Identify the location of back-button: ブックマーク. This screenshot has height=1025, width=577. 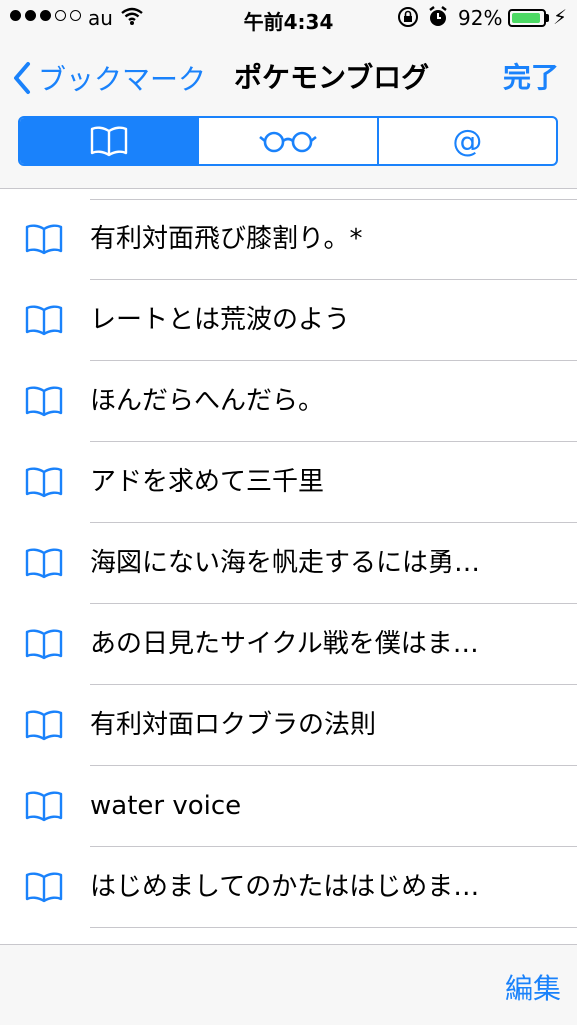
(109, 78).